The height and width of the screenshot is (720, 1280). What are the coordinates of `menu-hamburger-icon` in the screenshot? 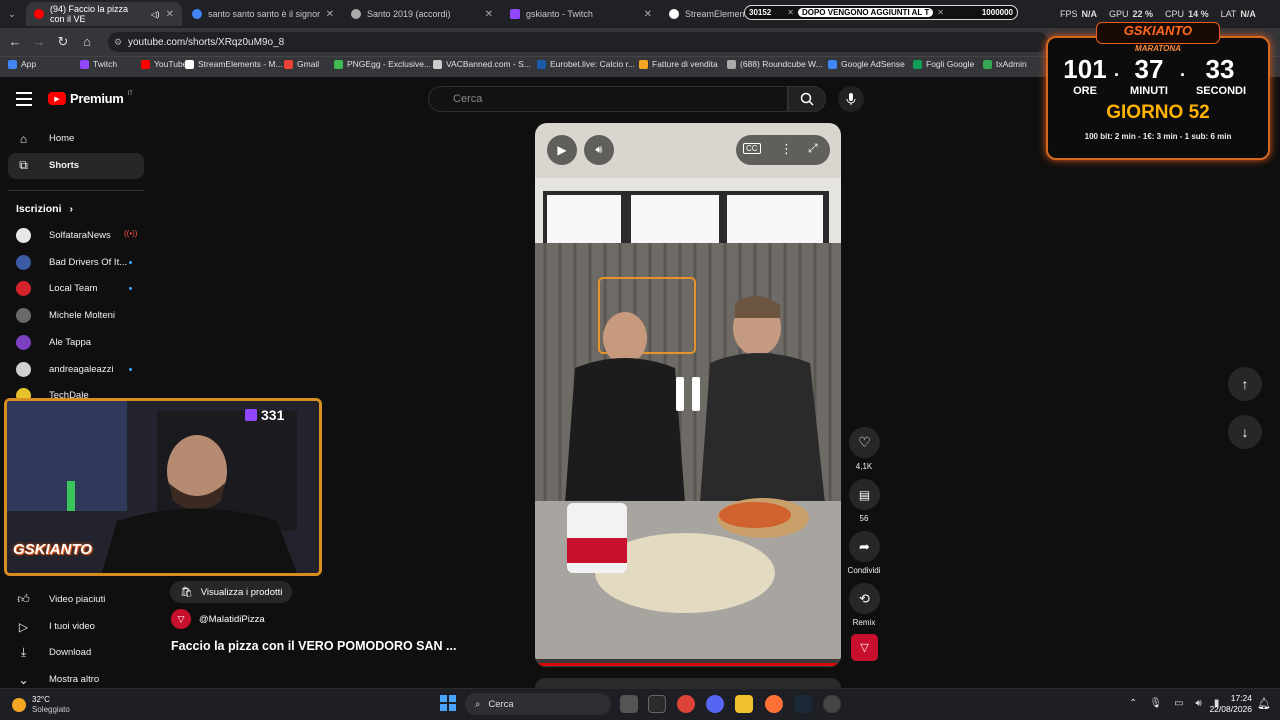 It's located at (24, 99).